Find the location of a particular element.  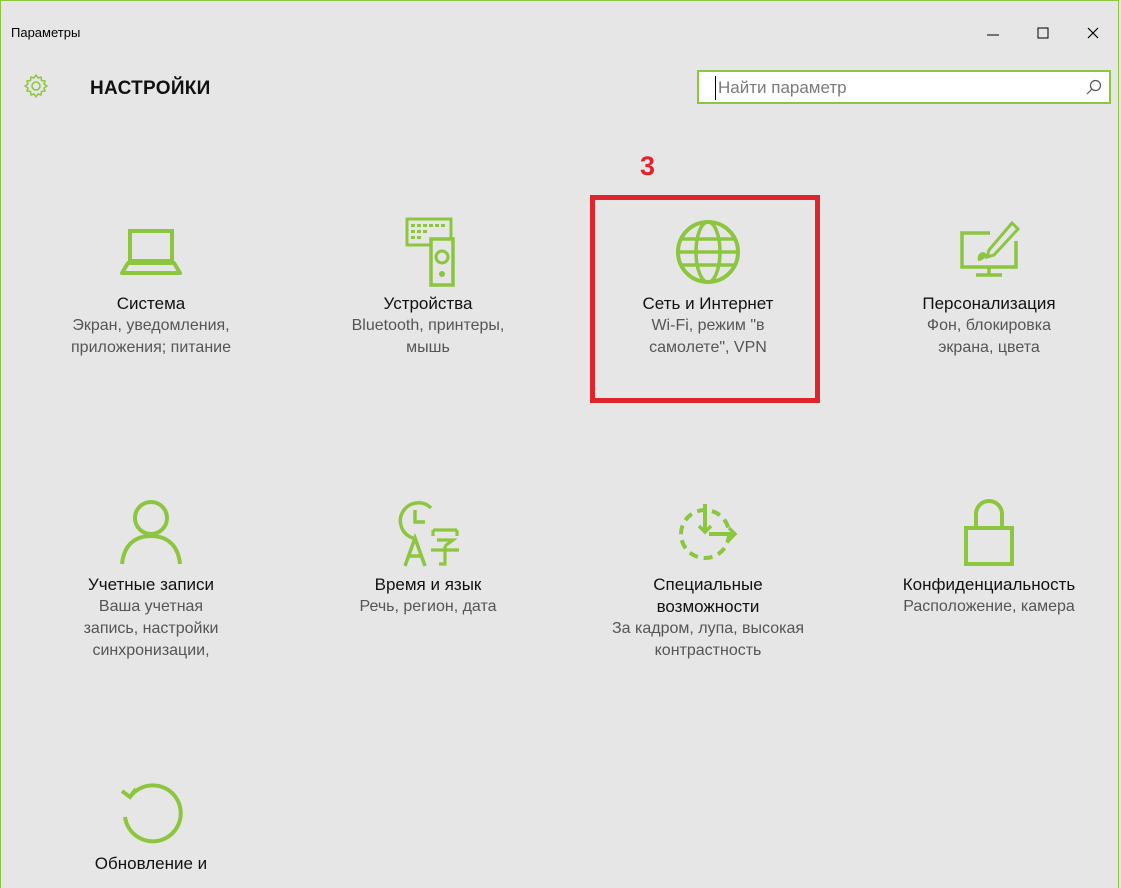

settings-header: НАСТРОЙКИ is located at coordinates (559, 91).